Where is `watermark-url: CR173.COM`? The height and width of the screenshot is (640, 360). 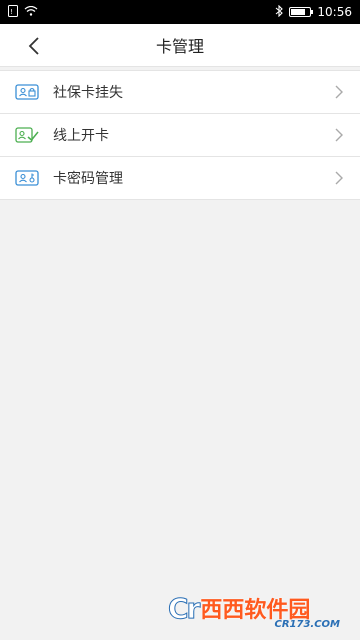
watermark-url: CR173.COM is located at coordinates (307, 624).